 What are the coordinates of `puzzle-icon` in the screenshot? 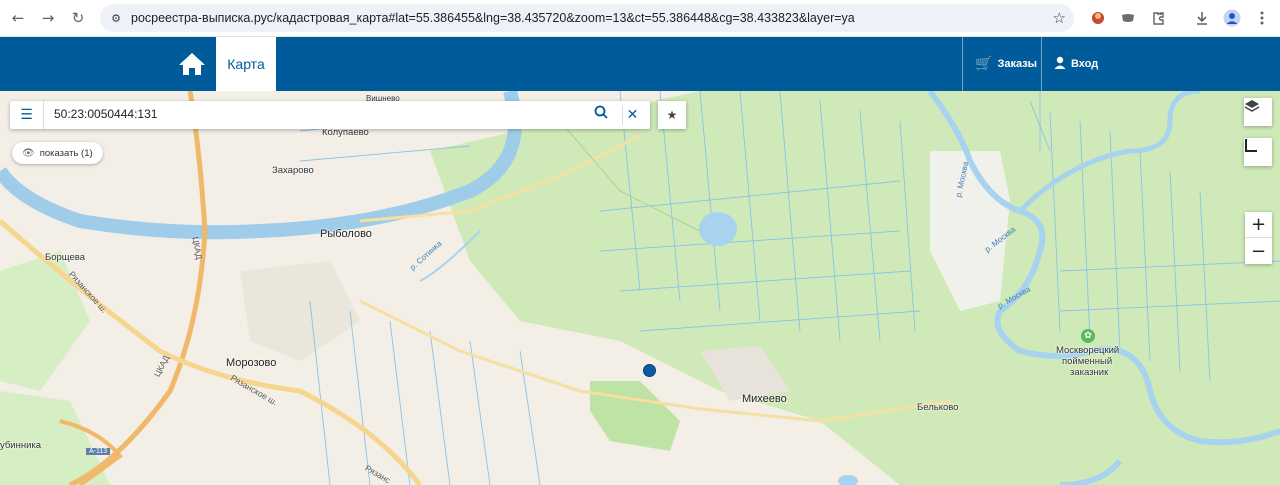 It's located at (1158, 18).